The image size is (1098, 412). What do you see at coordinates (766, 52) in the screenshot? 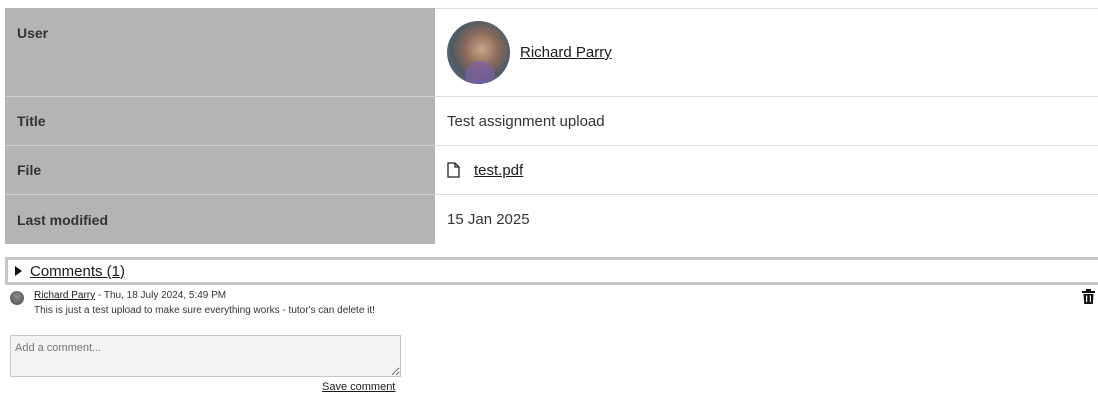
I see `user-value: Richard Parry` at bounding box center [766, 52].